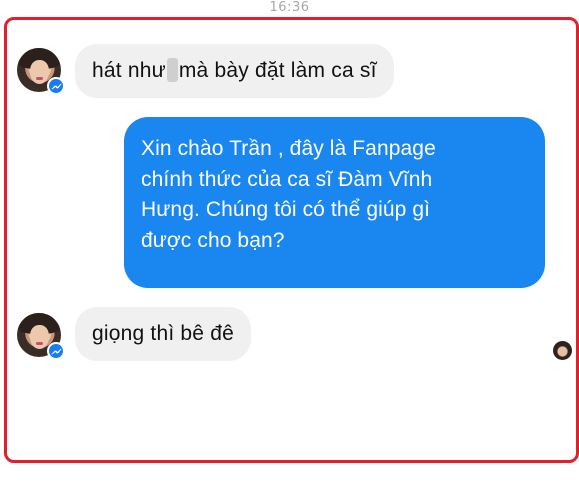 This screenshot has width=579, height=491. I want to click on incoming-message-bubble: giọng thì bê đê, so click(163, 334).